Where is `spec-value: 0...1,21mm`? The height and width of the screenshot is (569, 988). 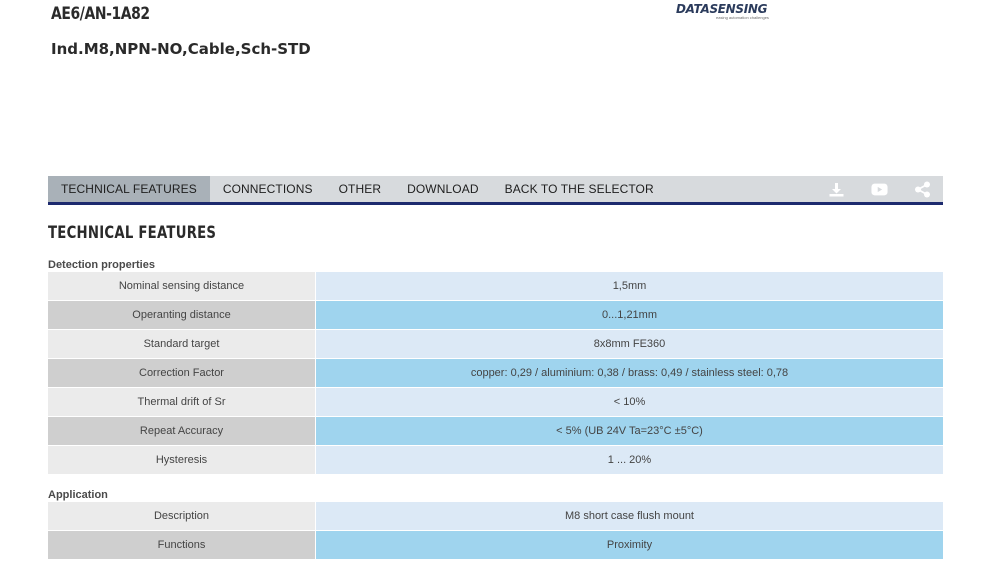
spec-value: 0...1,21mm is located at coordinates (629, 315).